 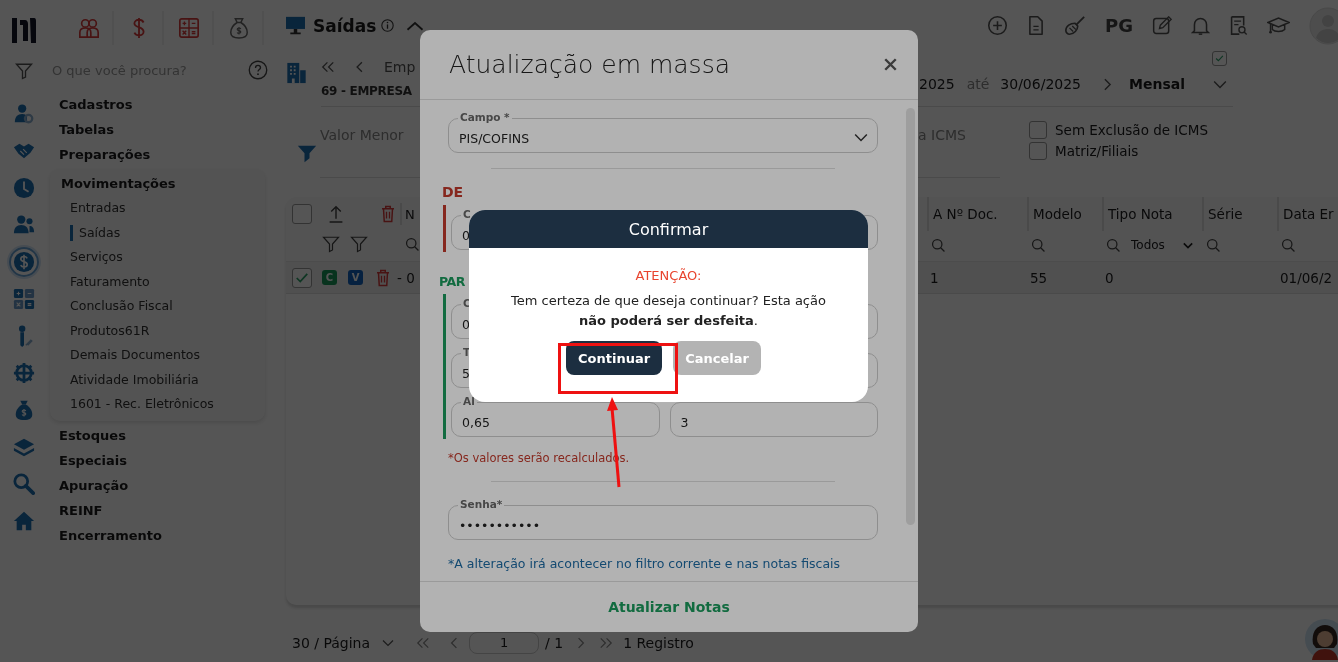 I want to click on warning-label: ATENÇÃO:, so click(x=668, y=275).